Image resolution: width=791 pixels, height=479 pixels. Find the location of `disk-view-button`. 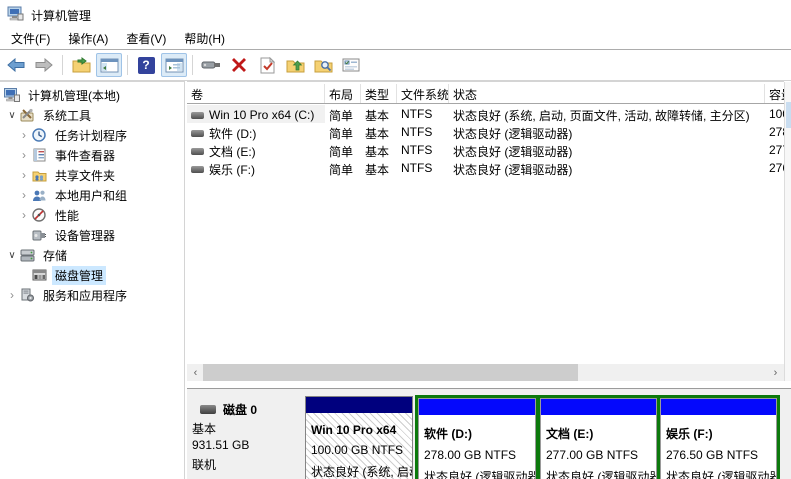

disk-view-button is located at coordinates (211, 65).